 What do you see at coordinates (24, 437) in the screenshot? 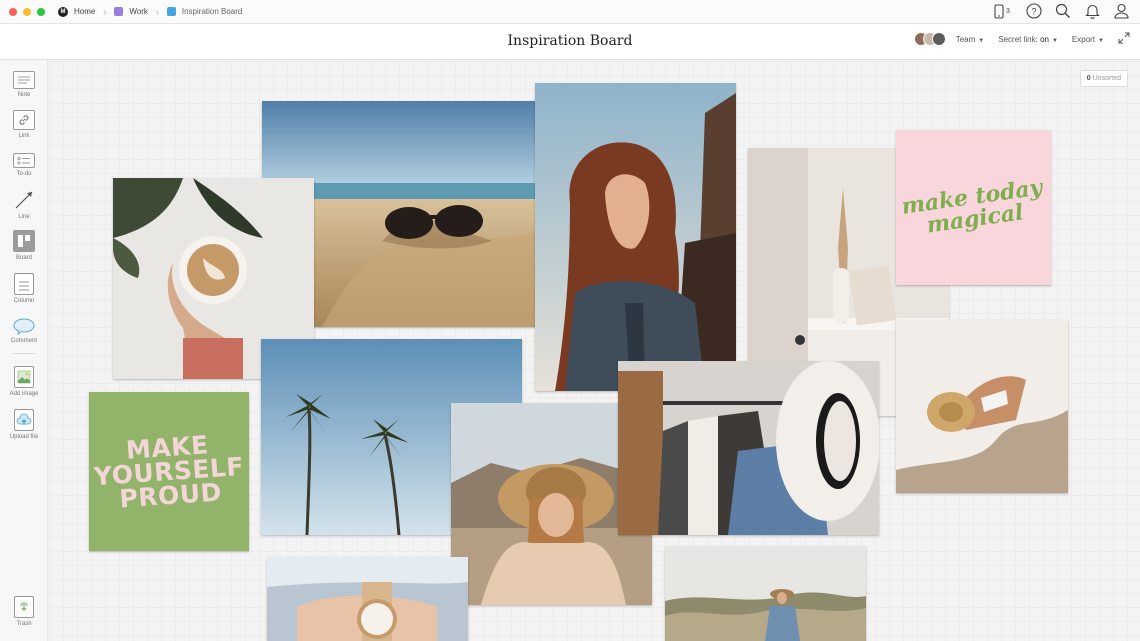
I see `tool-upload-file-label: Upload file` at bounding box center [24, 437].